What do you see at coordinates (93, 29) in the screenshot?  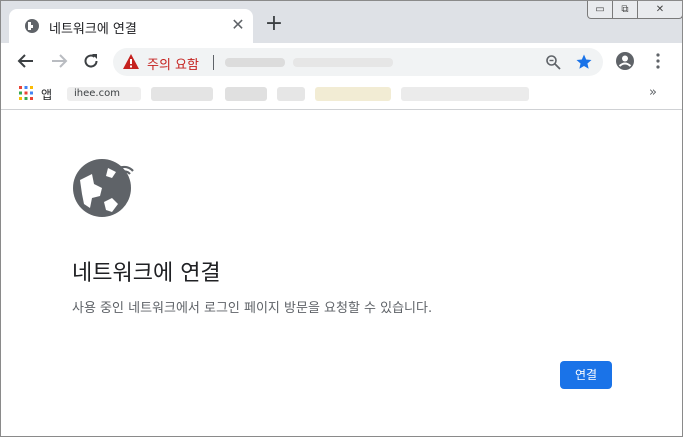 I see `tab-title: 네트워크에 연결` at bounding box center [93, 29].